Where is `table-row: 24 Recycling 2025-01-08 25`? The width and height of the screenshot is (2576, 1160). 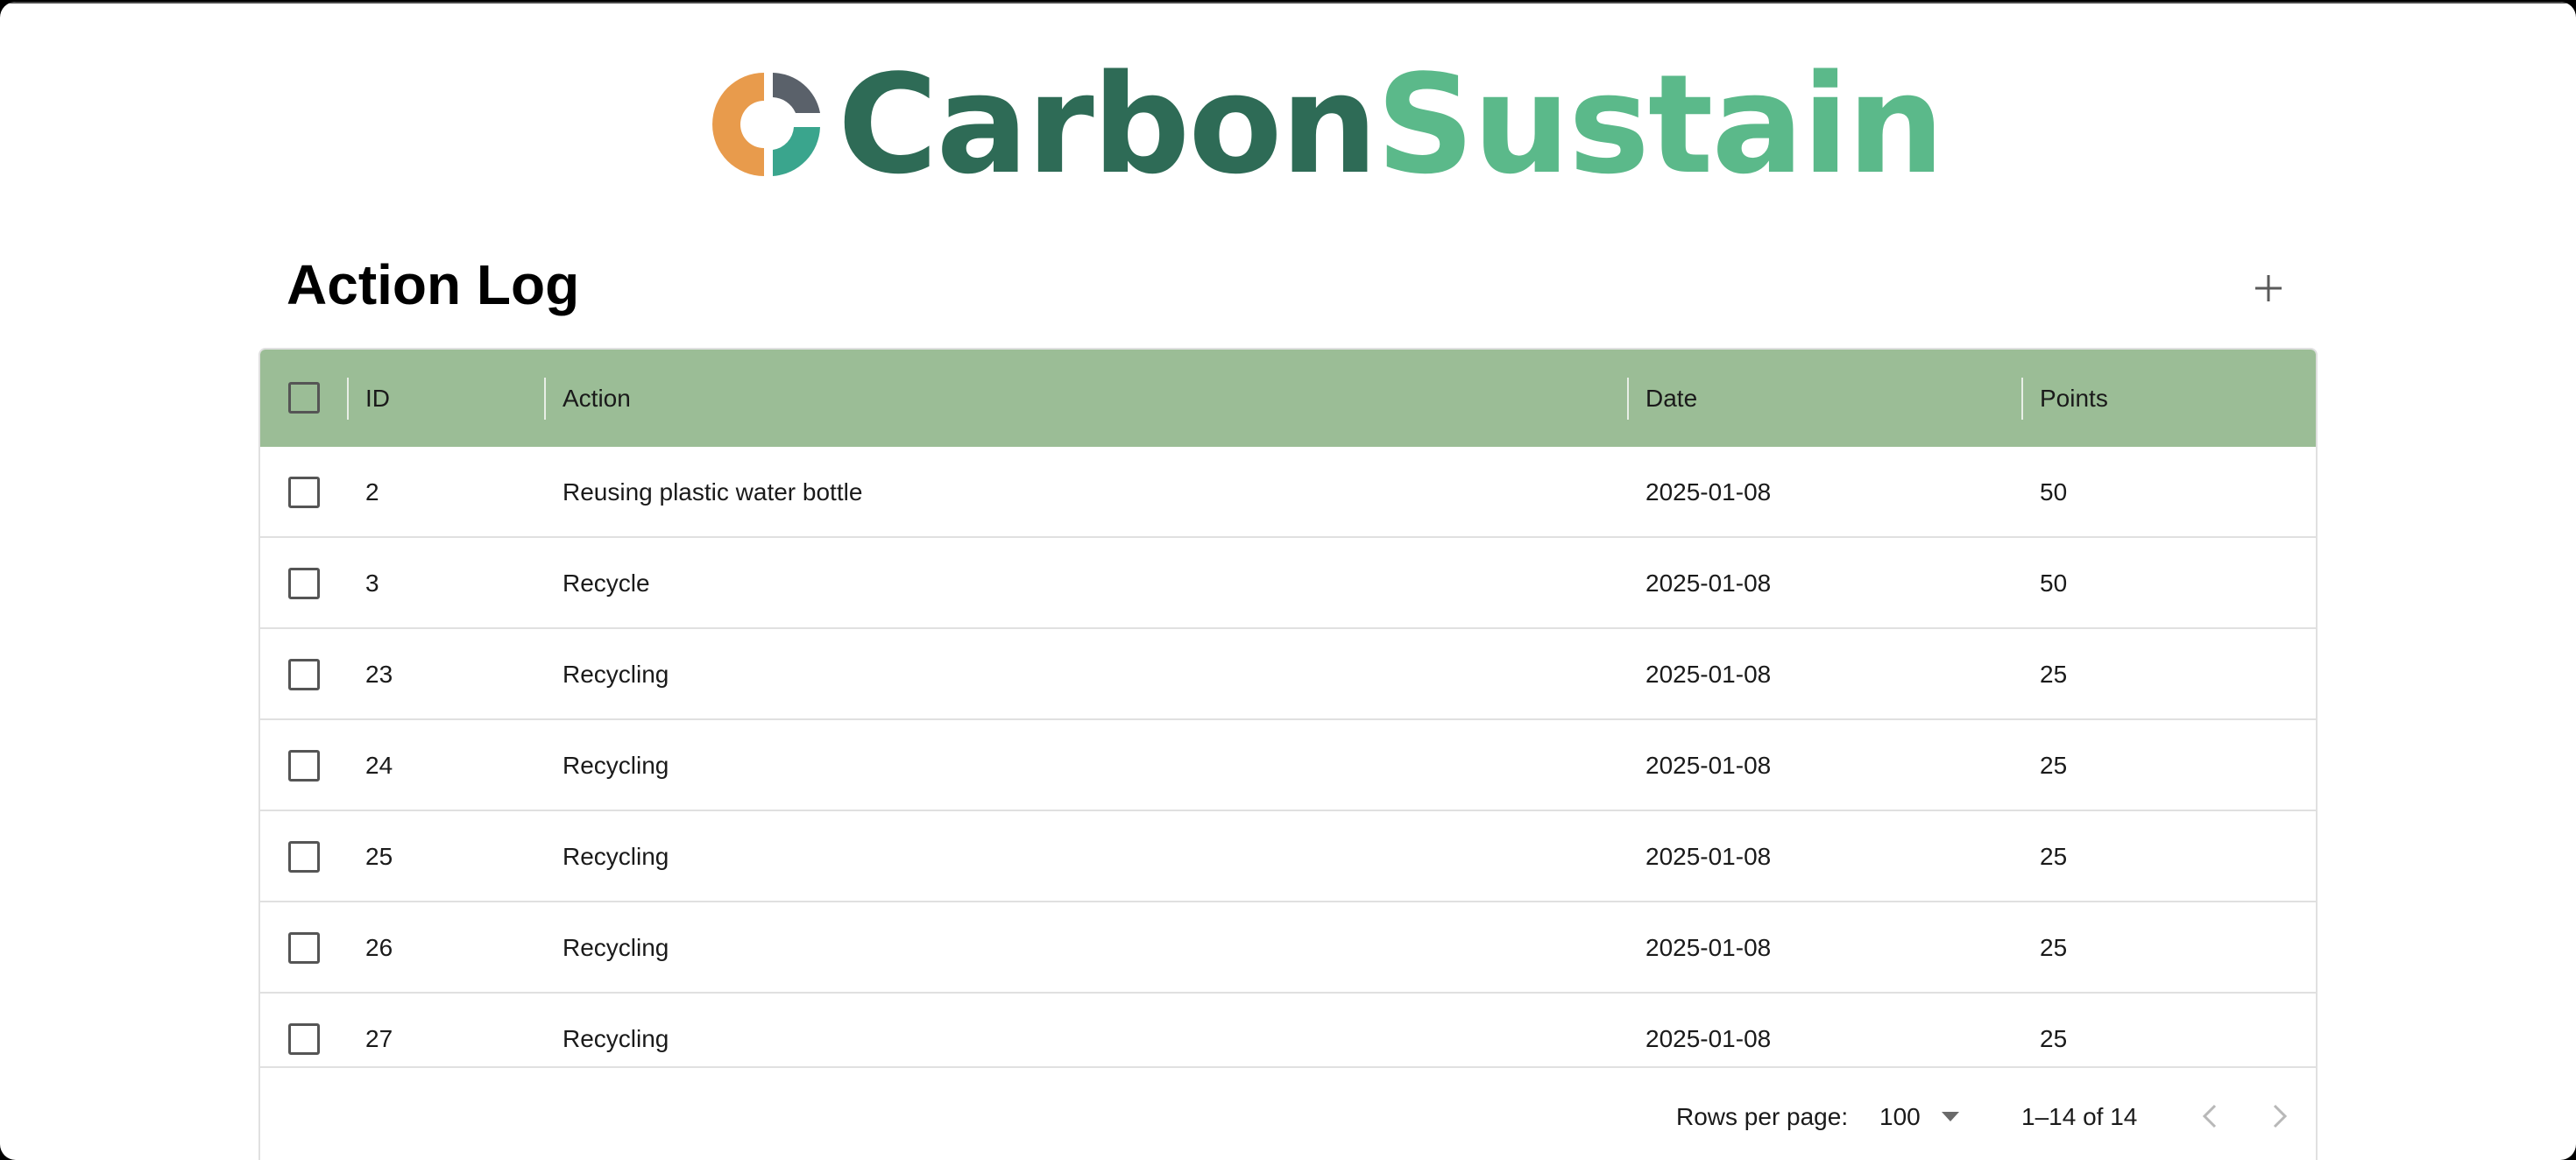
table-row: 24 Recycling 2025-01-08 25 is located at coordinates (1288, 765).